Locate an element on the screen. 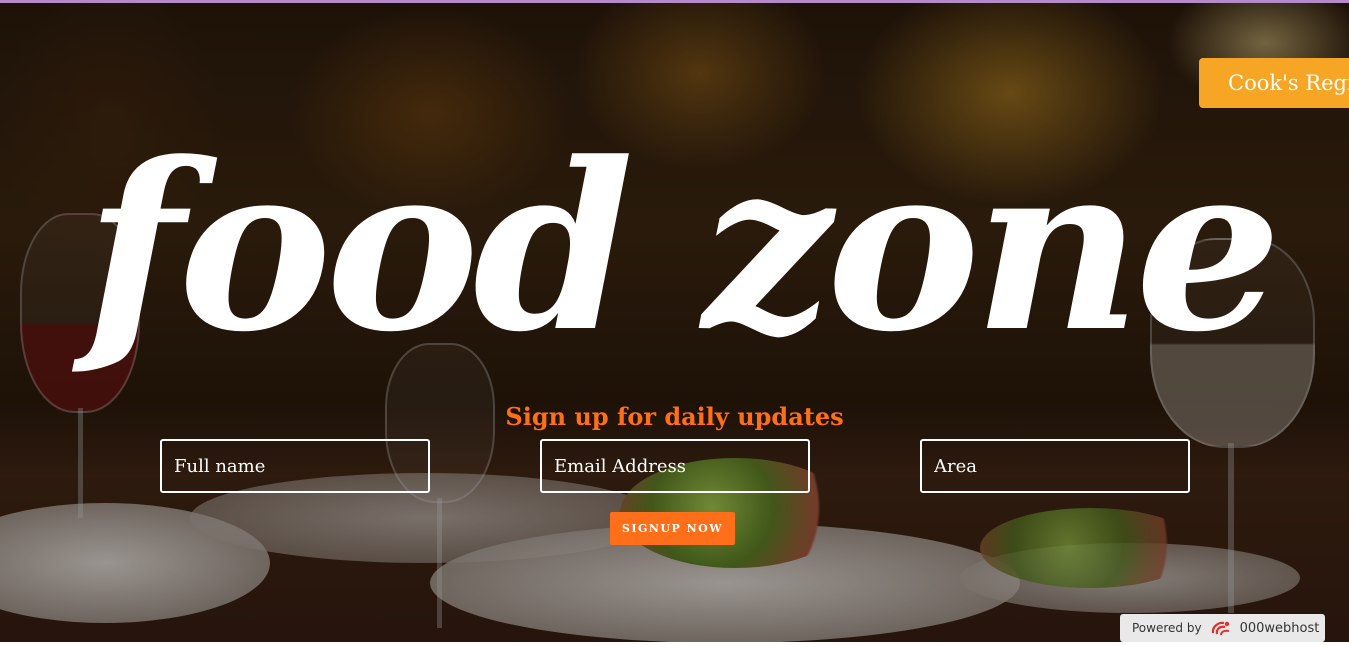 The height and width of the screenshot is (645, 1349). powered-by-badge: Powered by 000webhost is located at coordinates (1222, 628).